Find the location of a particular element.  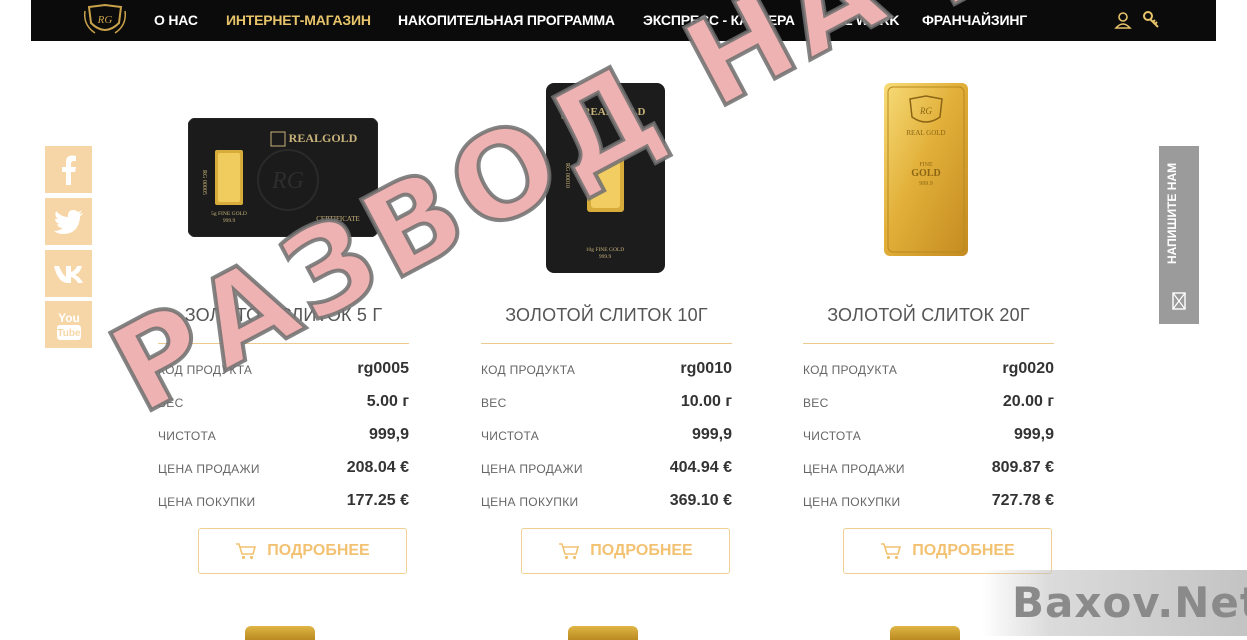

twitter-icon is located at coordinates (68, 221).